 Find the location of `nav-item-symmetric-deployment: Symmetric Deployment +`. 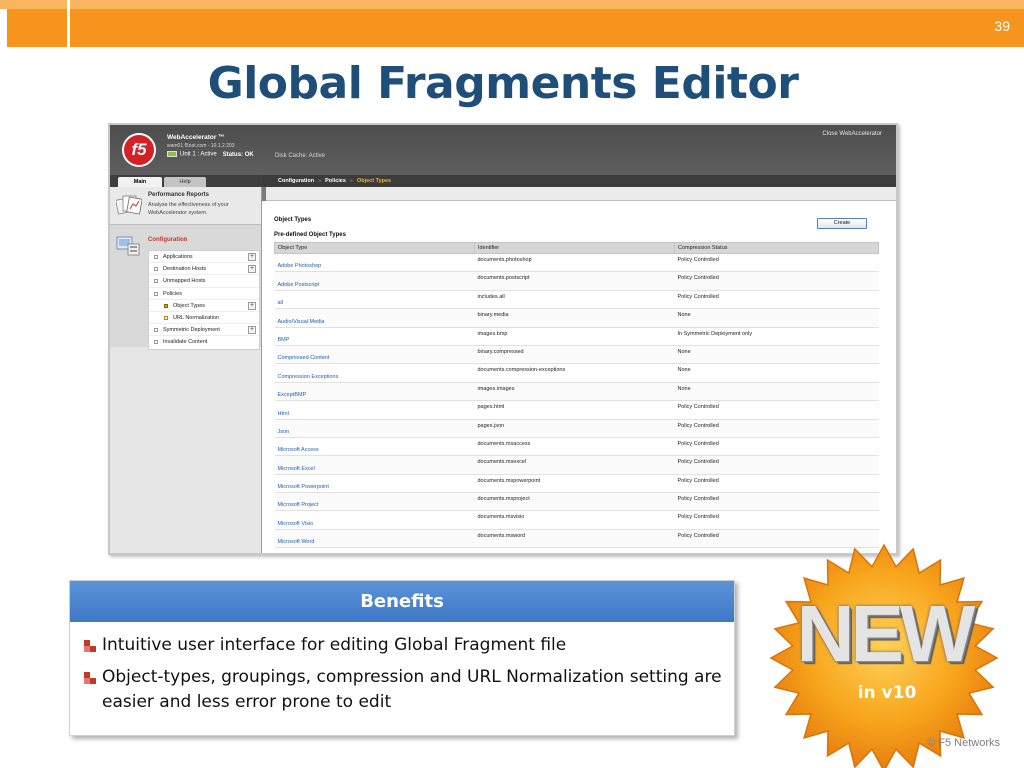

nav-item-symmetric-deployment: Symmetric Deployment + is located at coordinates (204, 330).